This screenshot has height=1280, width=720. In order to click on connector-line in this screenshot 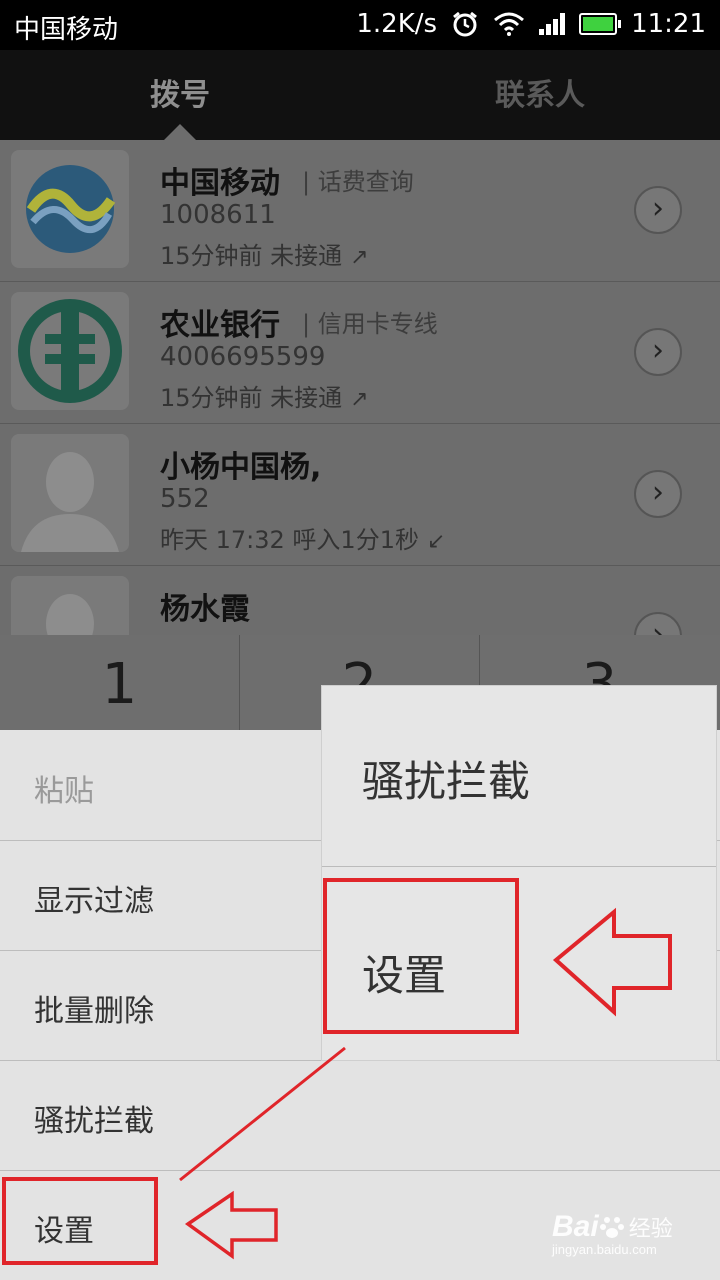, I will do `click(262, 1114)`.